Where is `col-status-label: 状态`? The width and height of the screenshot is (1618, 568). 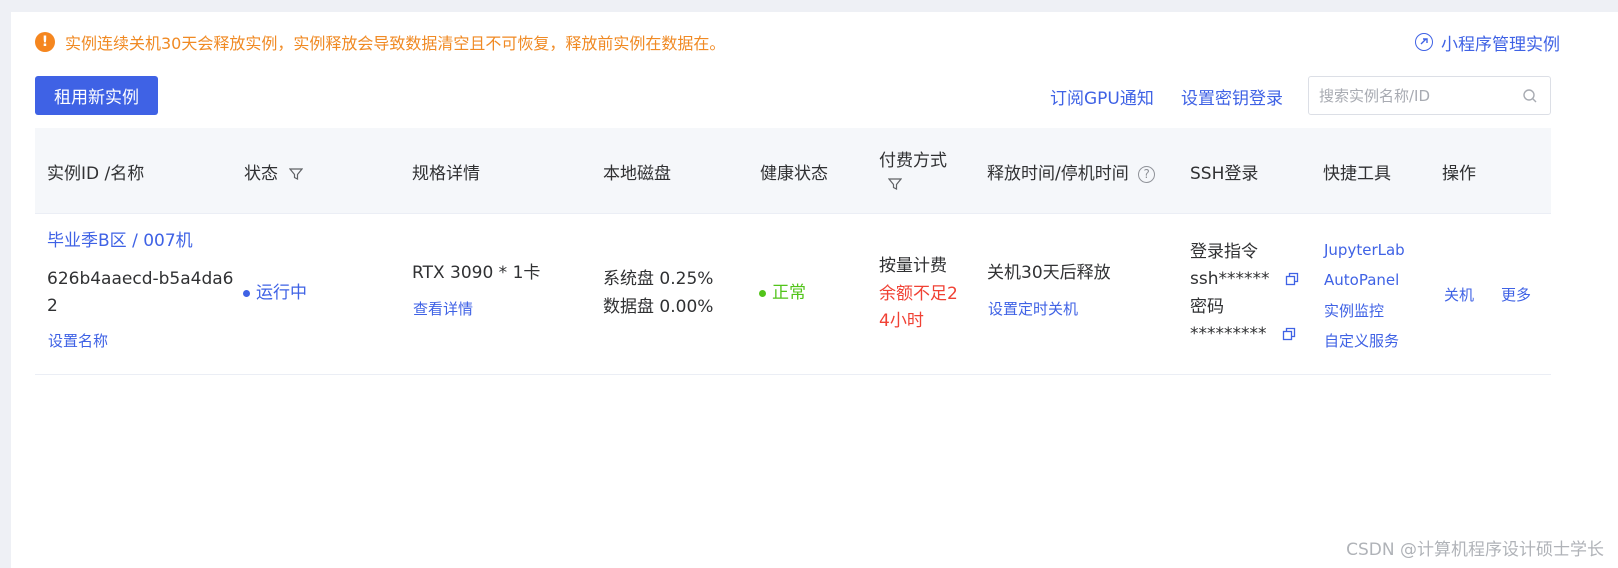
col-status-label: 状态 is located at coordinates (261, 174).